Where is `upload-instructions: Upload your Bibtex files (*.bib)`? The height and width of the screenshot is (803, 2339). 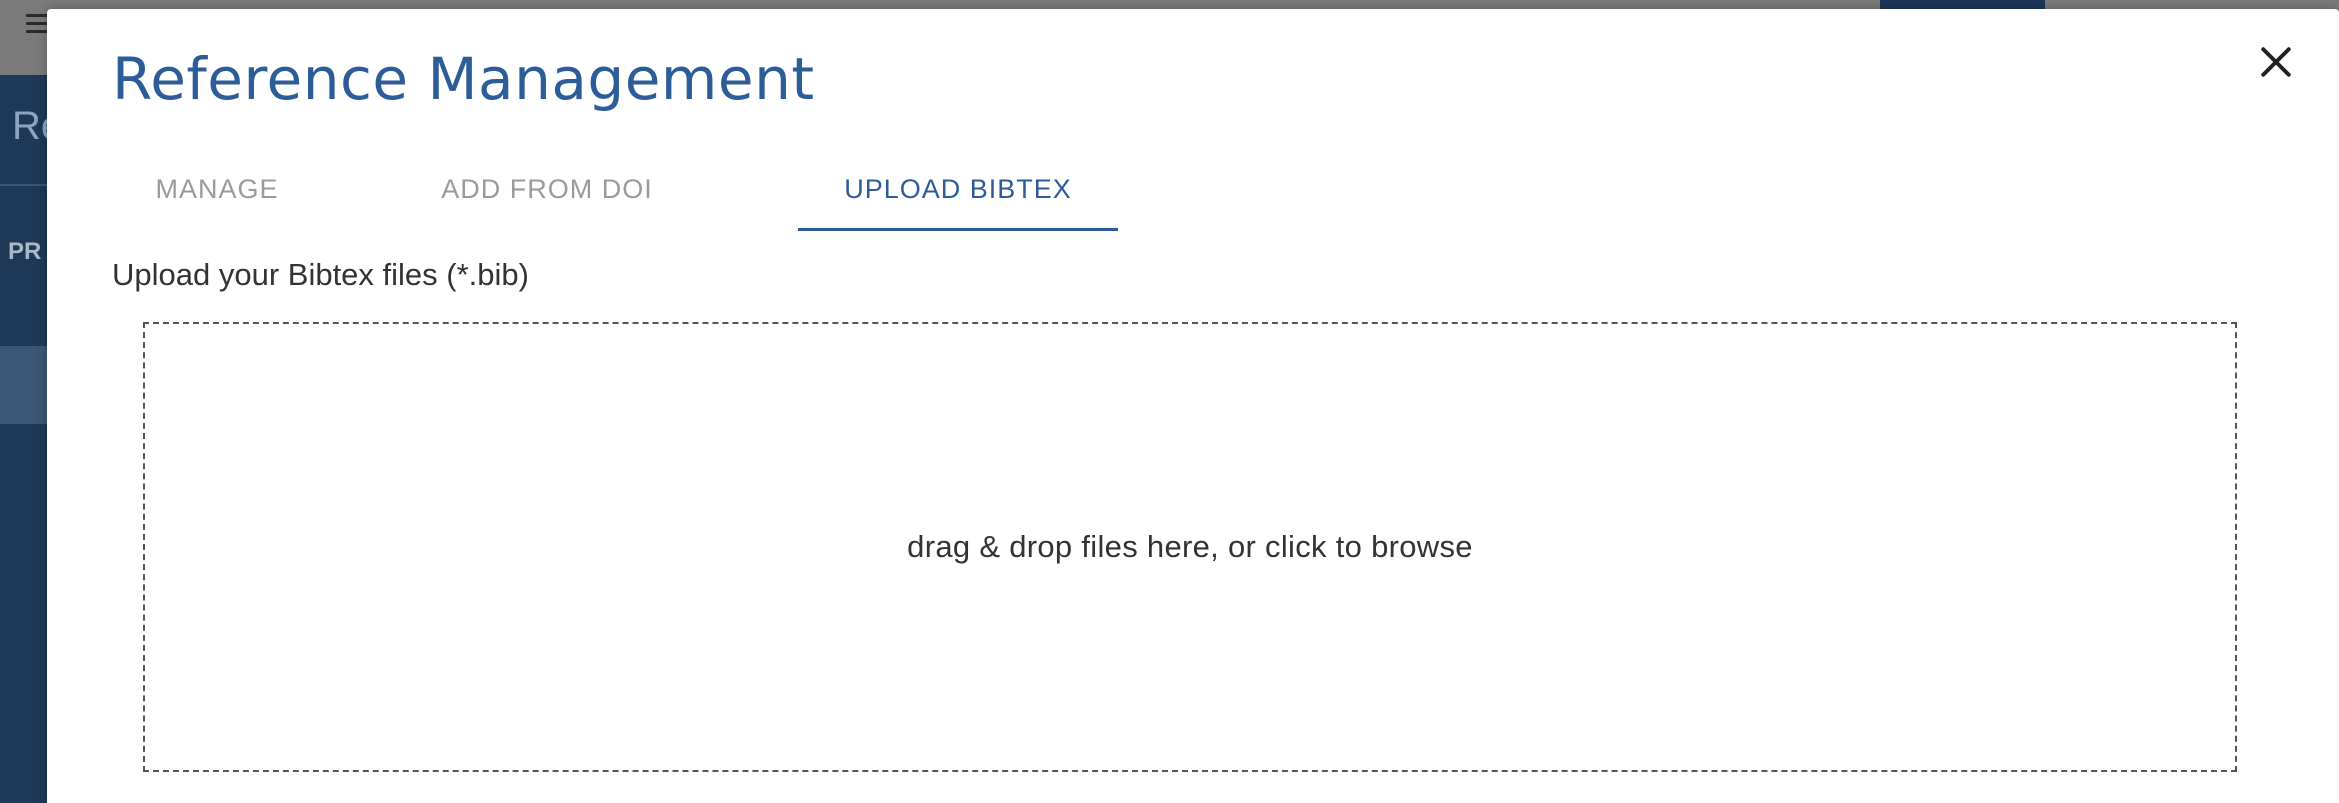
upload-instructions: Upload your Bibtex files (*.bib) is located at coordinates (320, 274).